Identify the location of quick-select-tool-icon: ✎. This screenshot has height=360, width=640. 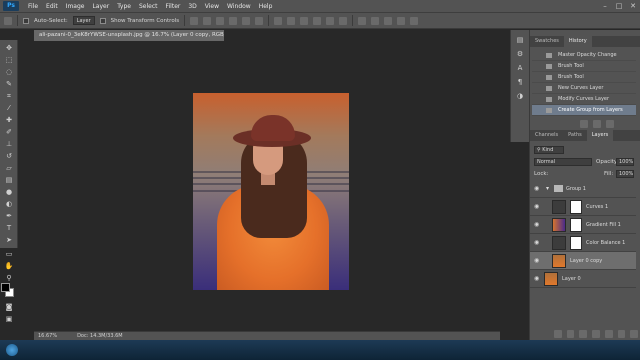
(9, 84).